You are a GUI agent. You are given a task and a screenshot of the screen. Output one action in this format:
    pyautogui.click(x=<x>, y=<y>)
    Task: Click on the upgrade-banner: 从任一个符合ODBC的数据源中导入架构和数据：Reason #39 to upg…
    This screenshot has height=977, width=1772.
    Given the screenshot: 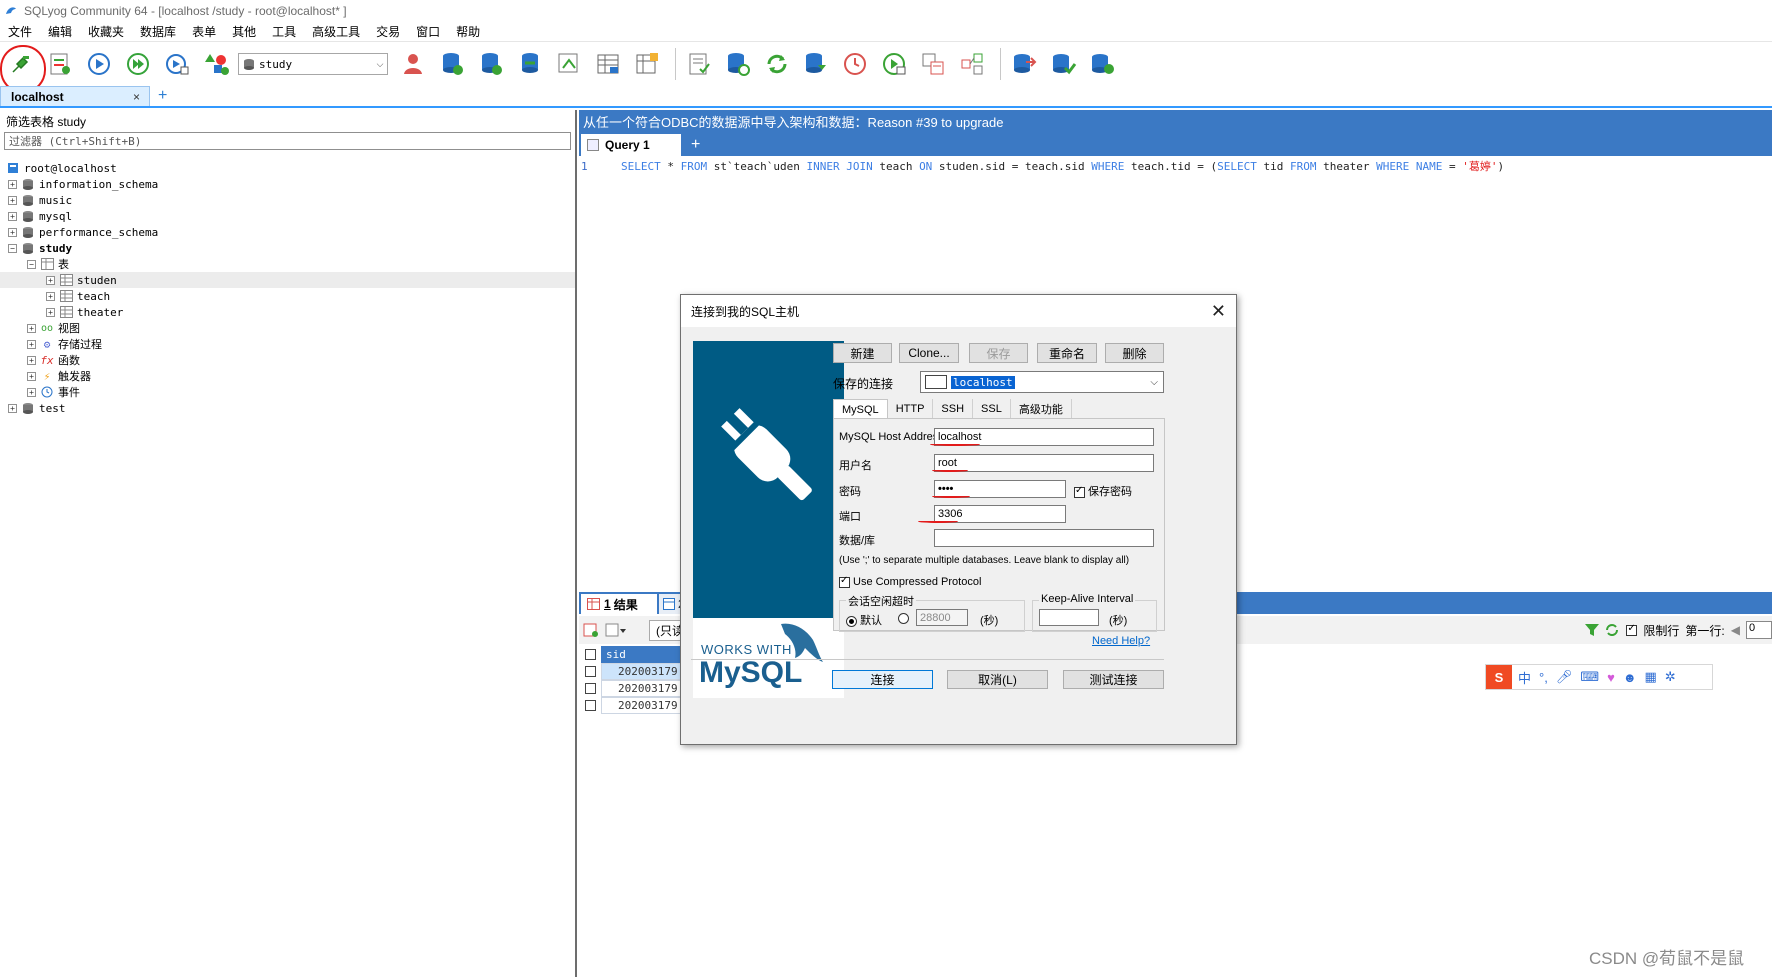 What is the action you would take?
    pyautogui.click(x=1175, y=121)
    